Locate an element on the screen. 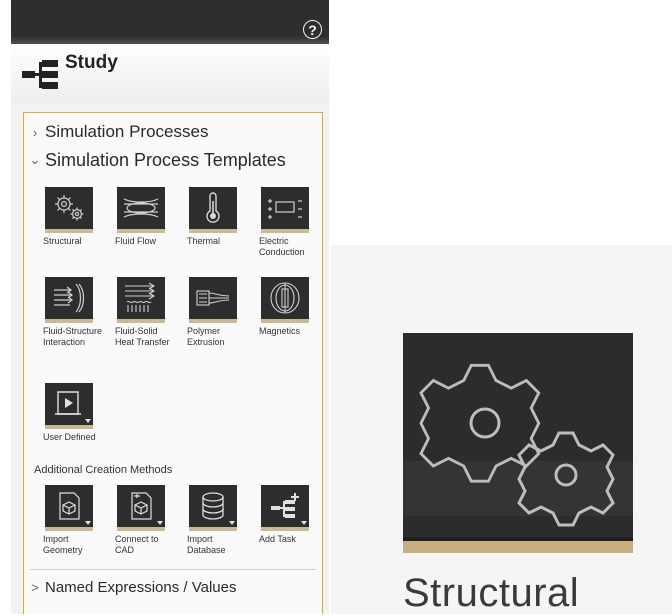 The width and height of the screenshot is (672, 616). panel-top-bar: ? is located at coordinates (170, 22).